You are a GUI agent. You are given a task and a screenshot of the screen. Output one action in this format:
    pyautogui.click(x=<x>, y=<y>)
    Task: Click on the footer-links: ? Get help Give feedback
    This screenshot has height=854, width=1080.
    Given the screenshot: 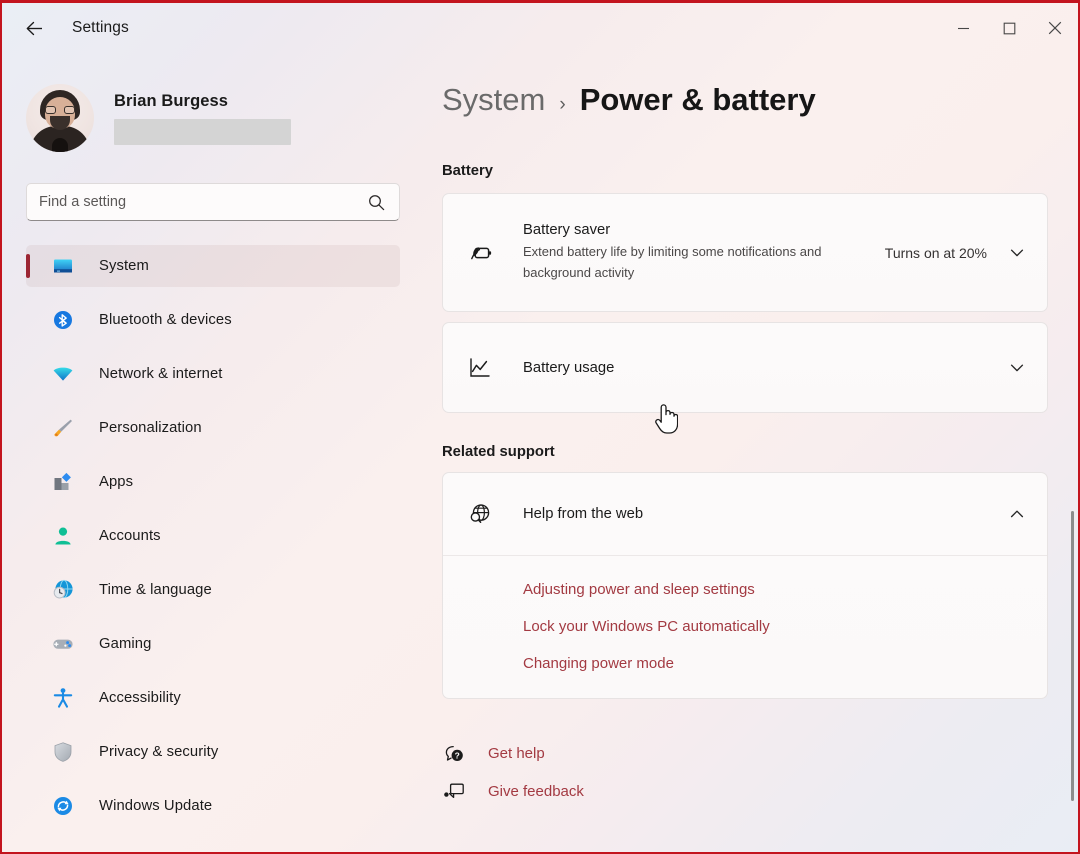 What is the action you would take?
    pyautogui.click(x=760, y=772)
    